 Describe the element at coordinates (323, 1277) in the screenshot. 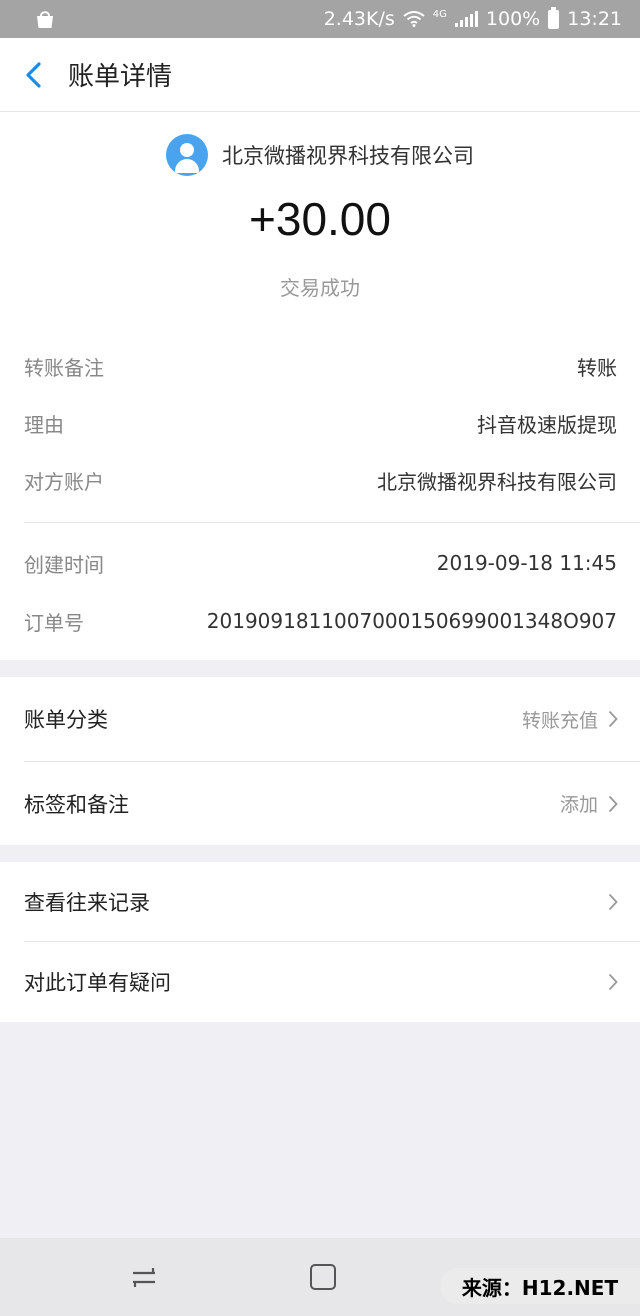

I see `home-button-icon` at that location.